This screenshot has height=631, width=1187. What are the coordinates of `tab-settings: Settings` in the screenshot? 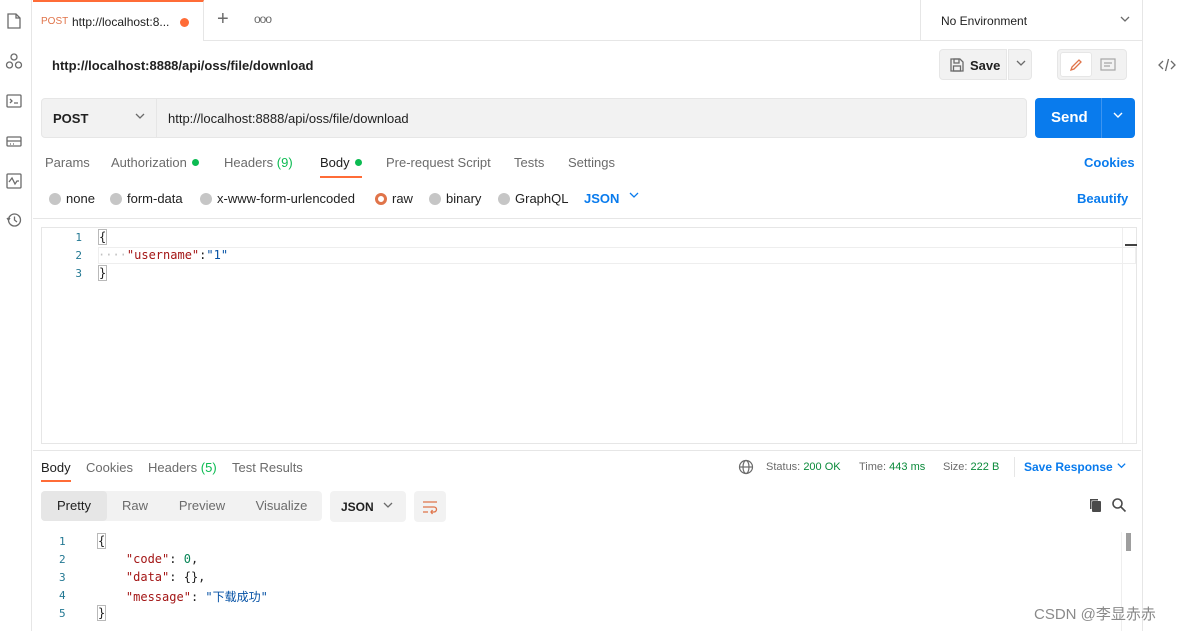 It's located at (591, 162).